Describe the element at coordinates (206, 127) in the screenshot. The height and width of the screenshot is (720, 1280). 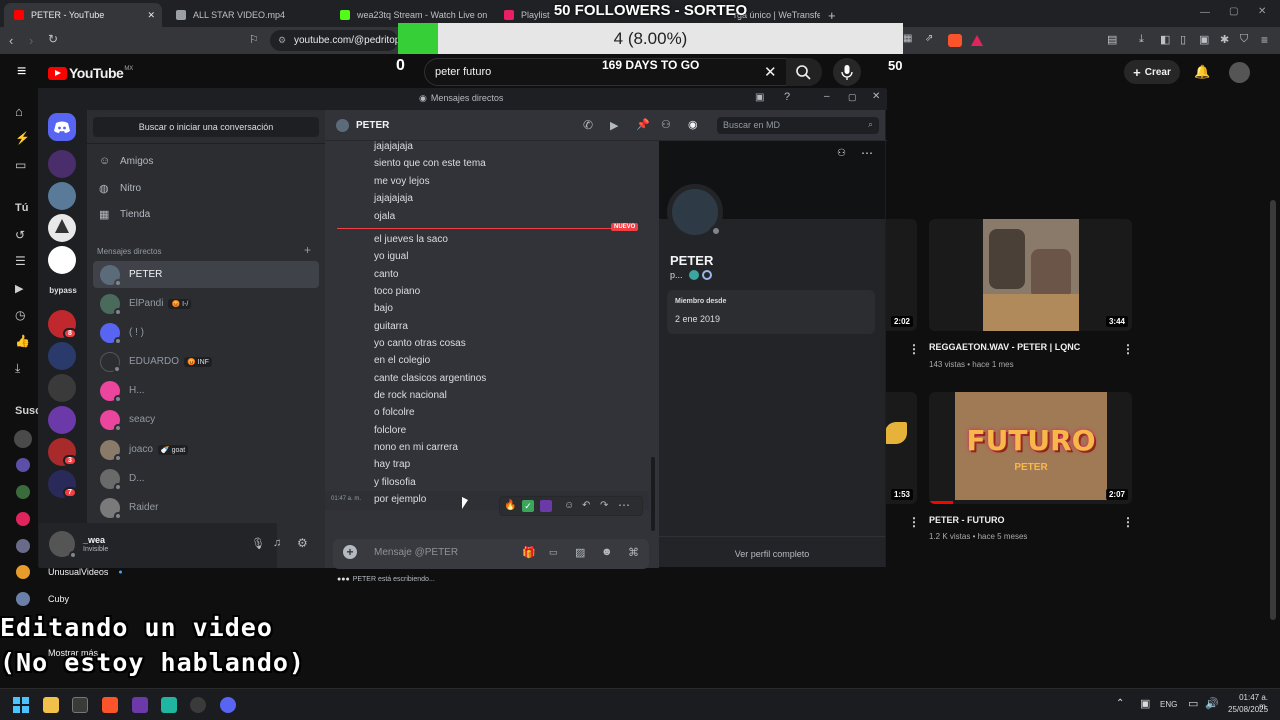
I see `find-conversation-input: Buscar o iniciar una conversación` at that location.